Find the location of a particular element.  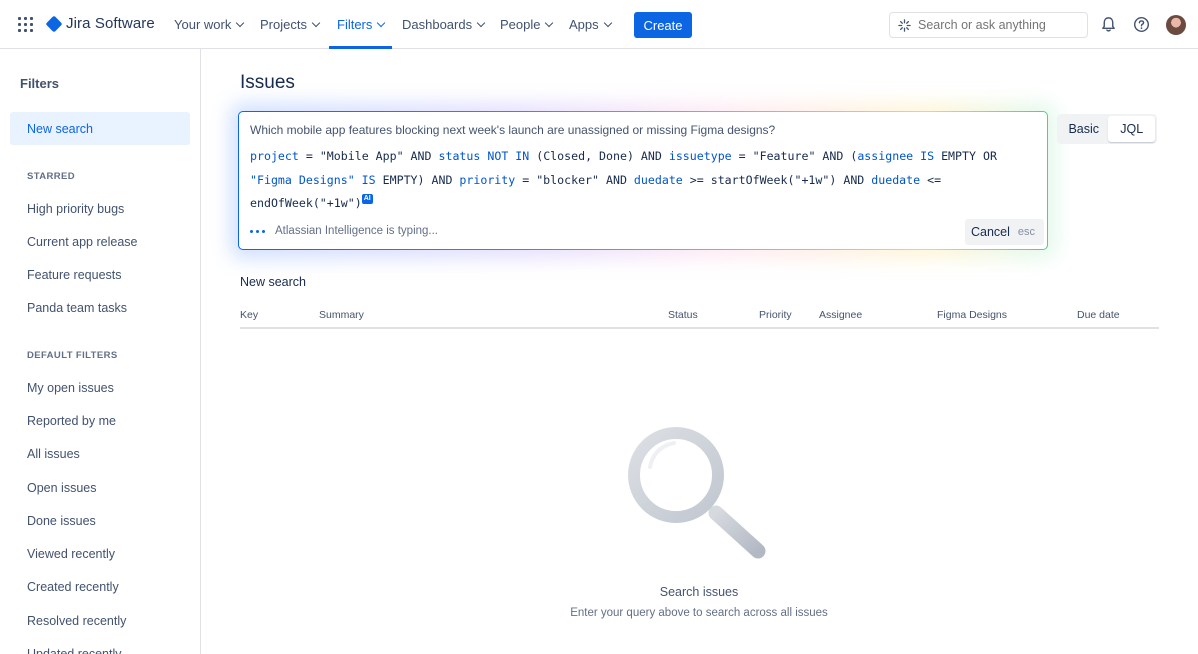

column-header-figma-designs: Figma Designs is located at coordinates (972, 315).